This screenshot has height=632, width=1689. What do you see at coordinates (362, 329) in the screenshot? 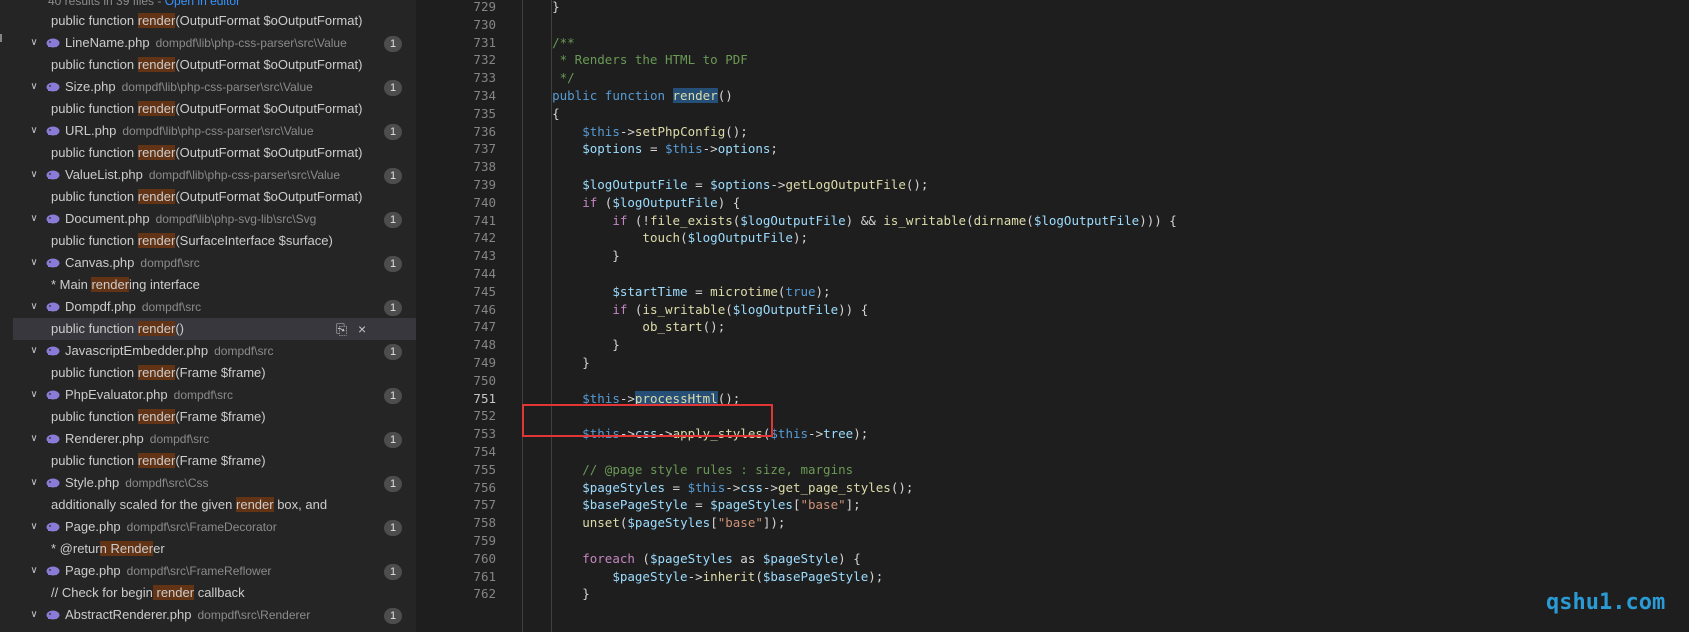
I see `close-icon: ×` at bounding box center [362, 329].